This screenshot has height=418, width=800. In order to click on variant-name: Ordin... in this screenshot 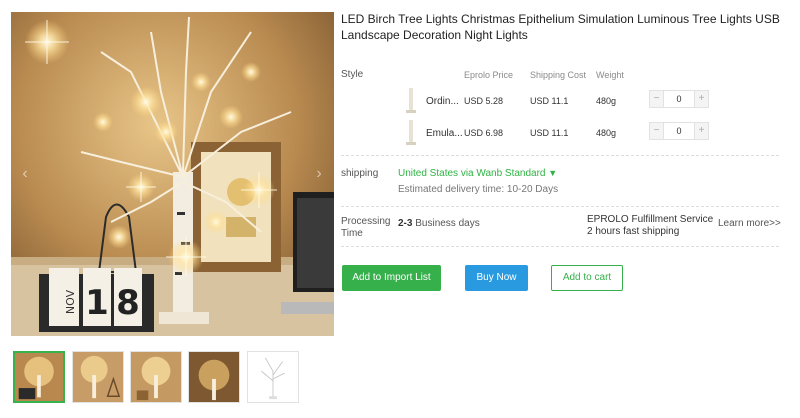, I will do `click(442, 101)`.